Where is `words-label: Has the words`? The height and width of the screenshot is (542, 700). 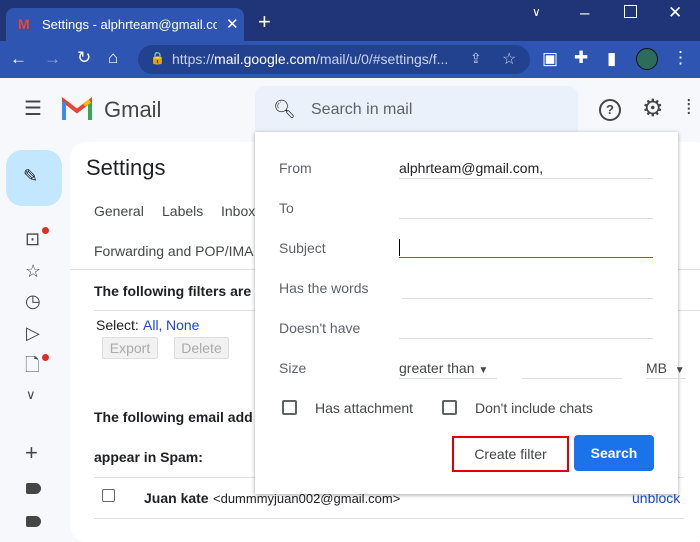 words-label: Has the words is located at coordinates (324, 288).